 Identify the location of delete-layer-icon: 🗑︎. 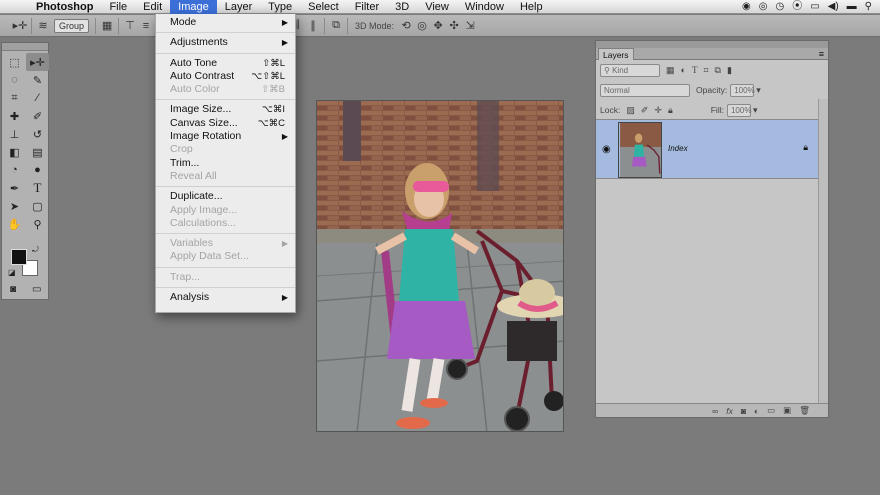
(804, 410).